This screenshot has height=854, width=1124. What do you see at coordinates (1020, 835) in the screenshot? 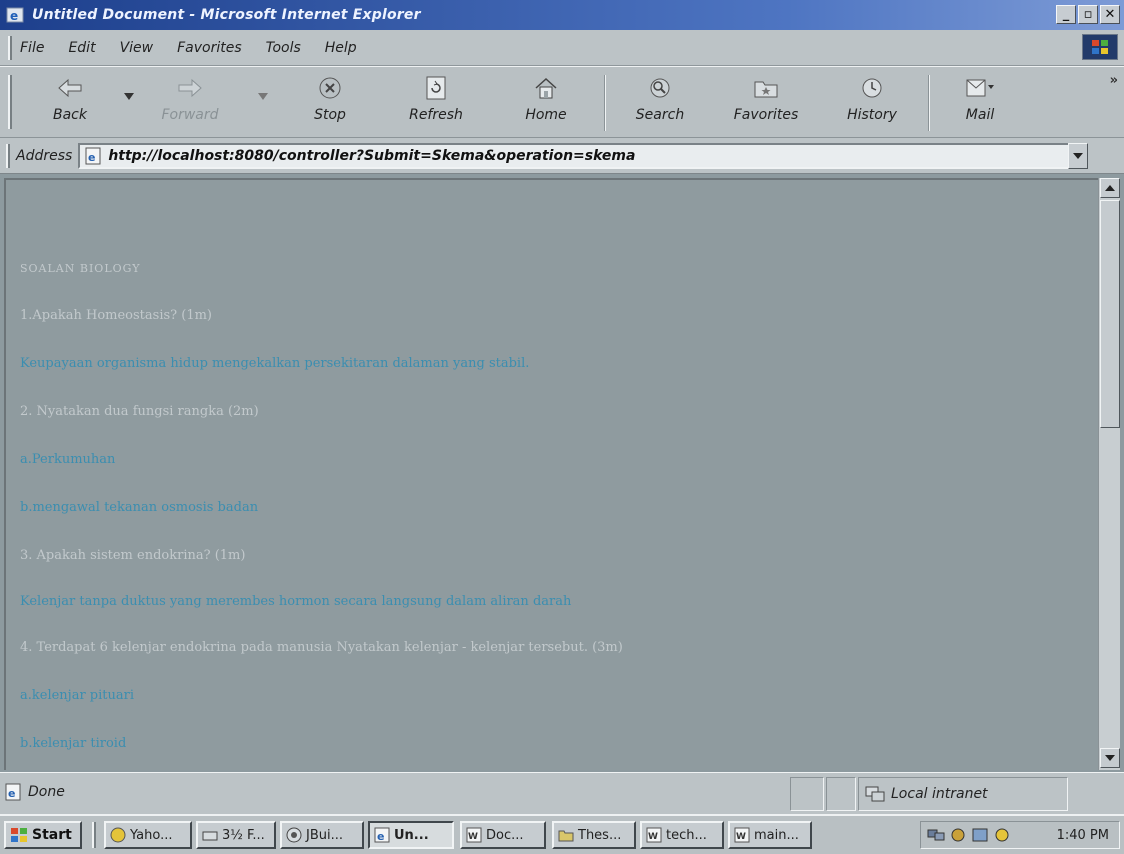
I see `system-tray: 1:40 PM` at bounding box center [1020, 835].